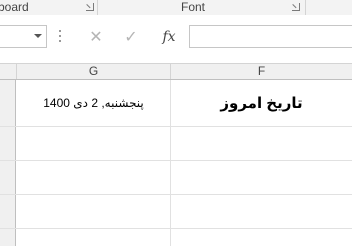 The image size is (352, 246). I want to click on cell-f-today-label: تاریخ امروز, so click(261, 103).